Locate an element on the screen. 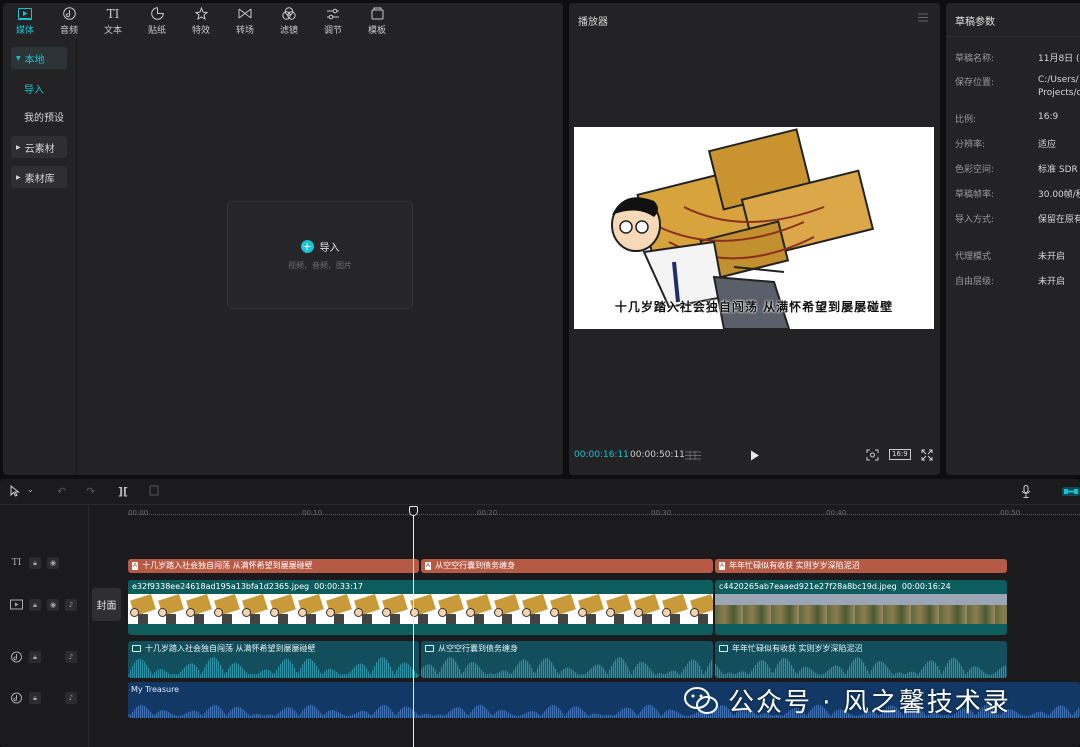 This screenshot has height=747, width=1080. redo-icon: ↷ is located at coordinates (90, 491).